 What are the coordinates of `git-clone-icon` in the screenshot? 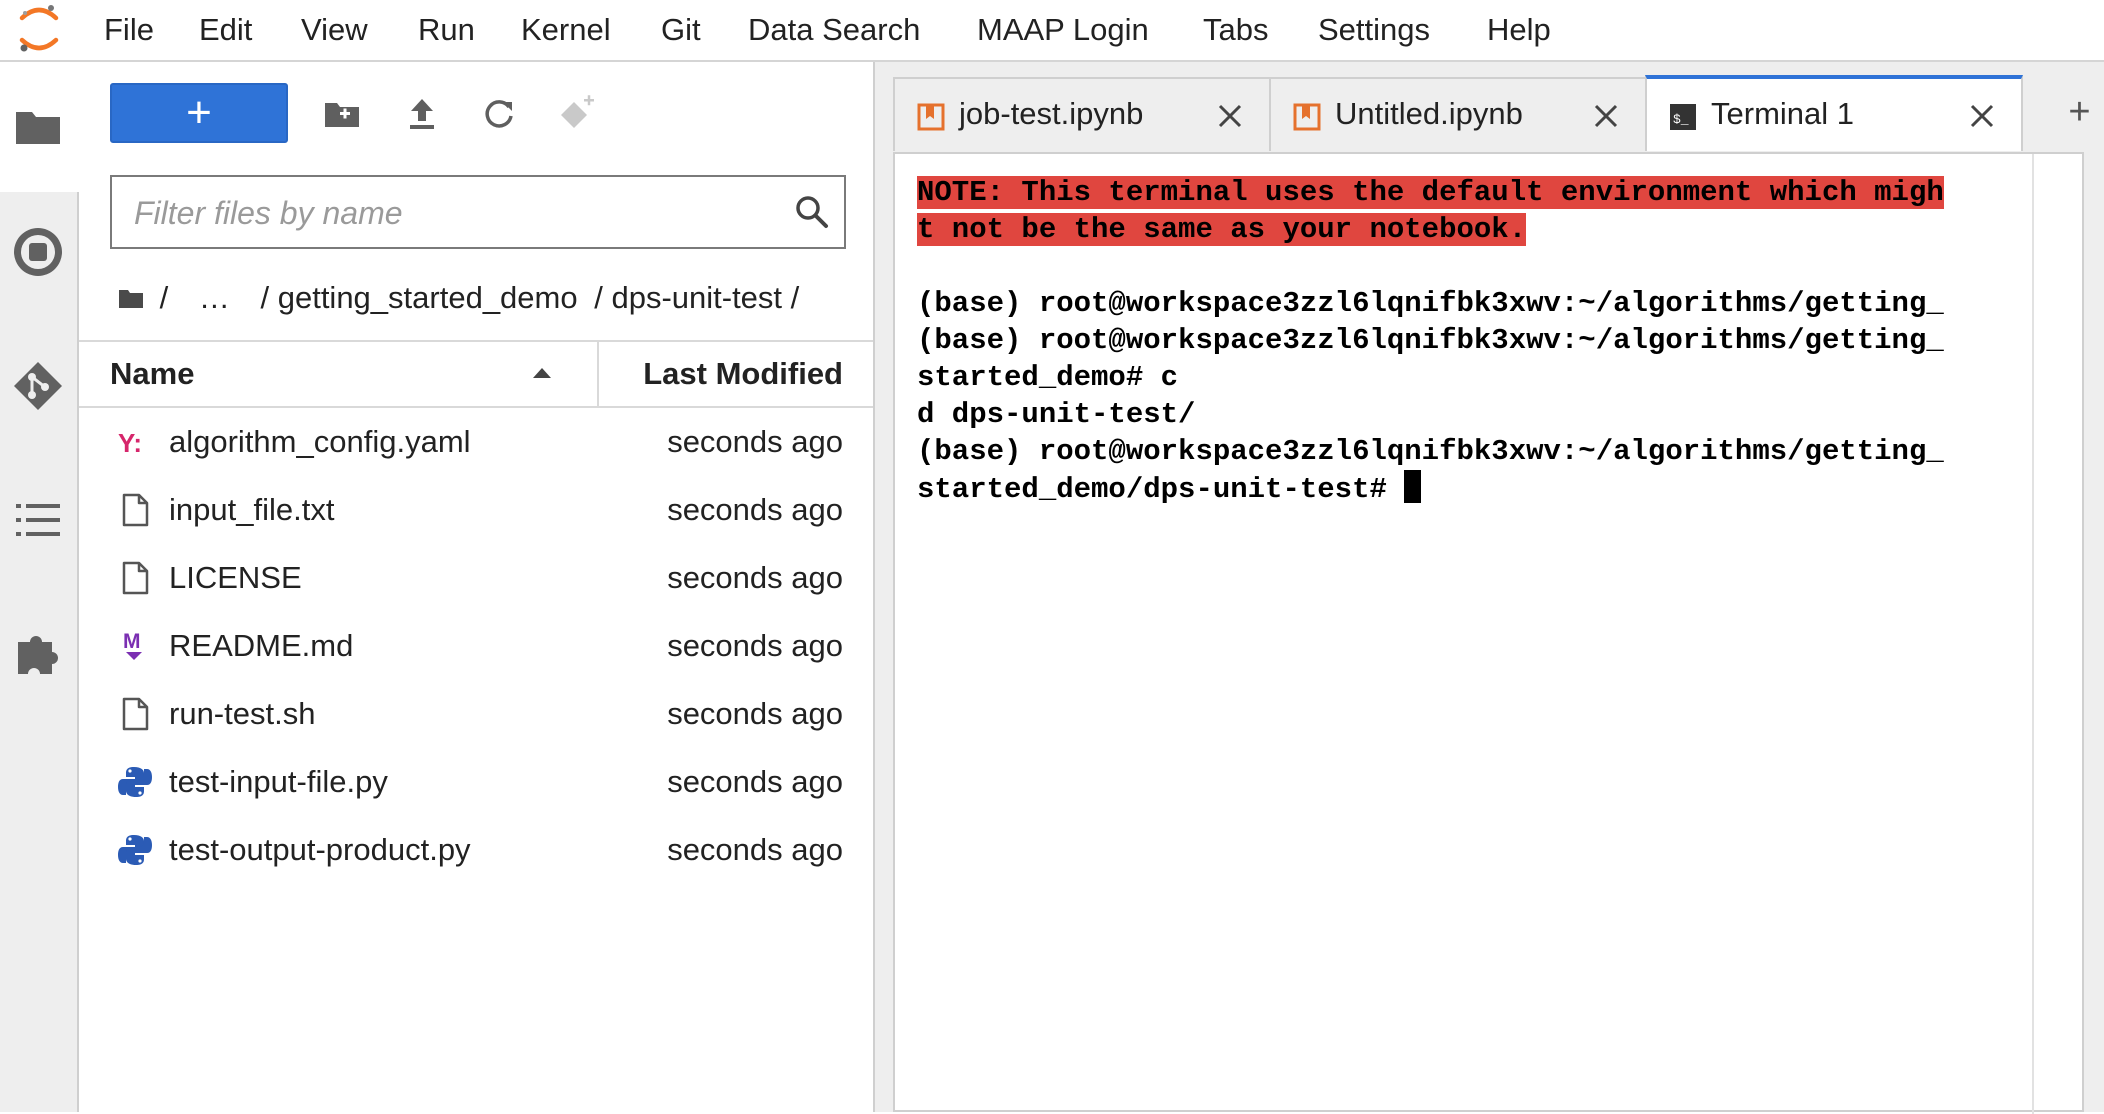 It's located at (577, 111).